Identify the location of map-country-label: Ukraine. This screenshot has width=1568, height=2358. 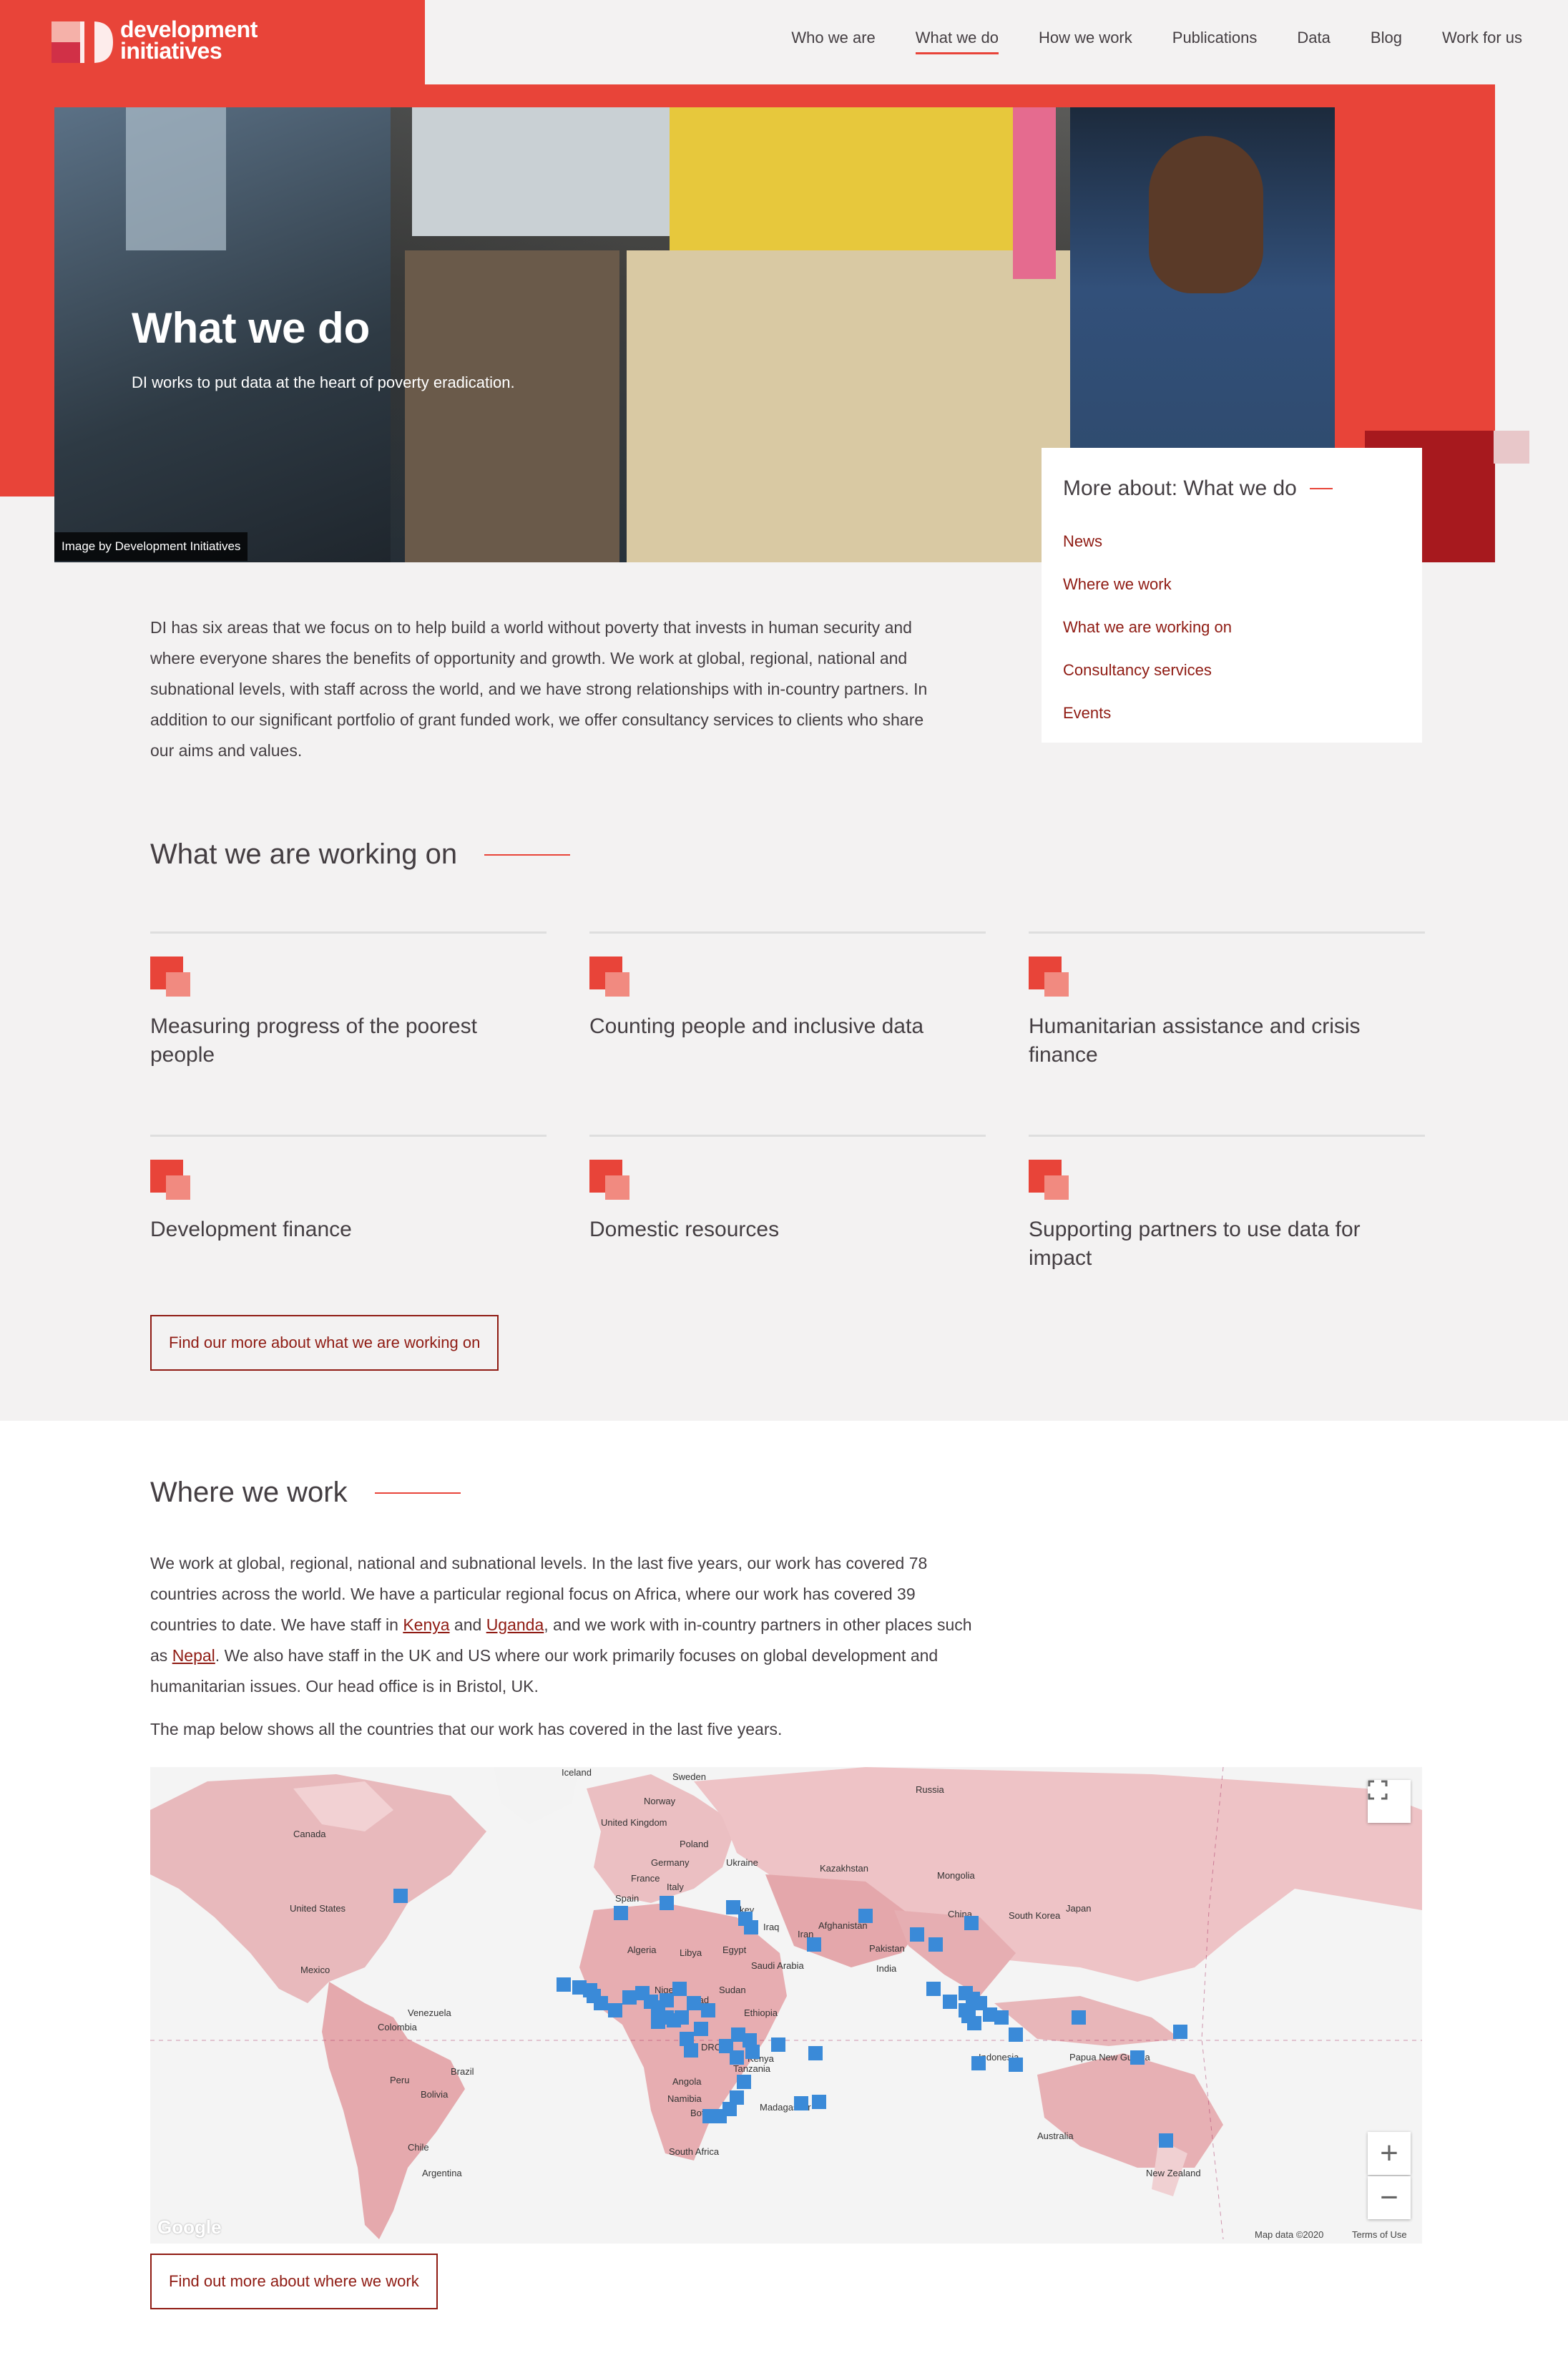
(742, 1862).